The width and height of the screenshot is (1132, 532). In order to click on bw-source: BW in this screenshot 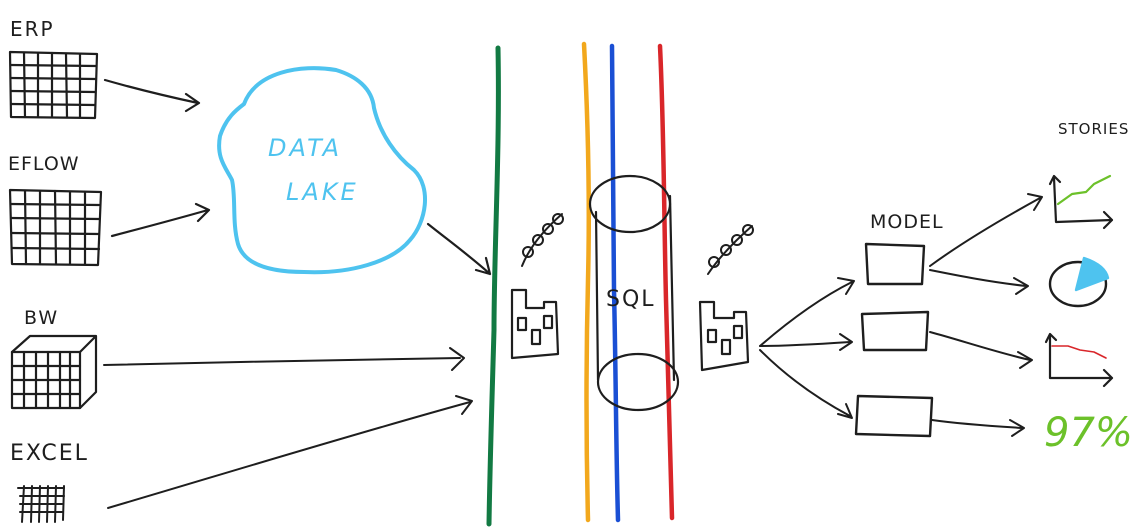, I will do `click(54, 358)`.